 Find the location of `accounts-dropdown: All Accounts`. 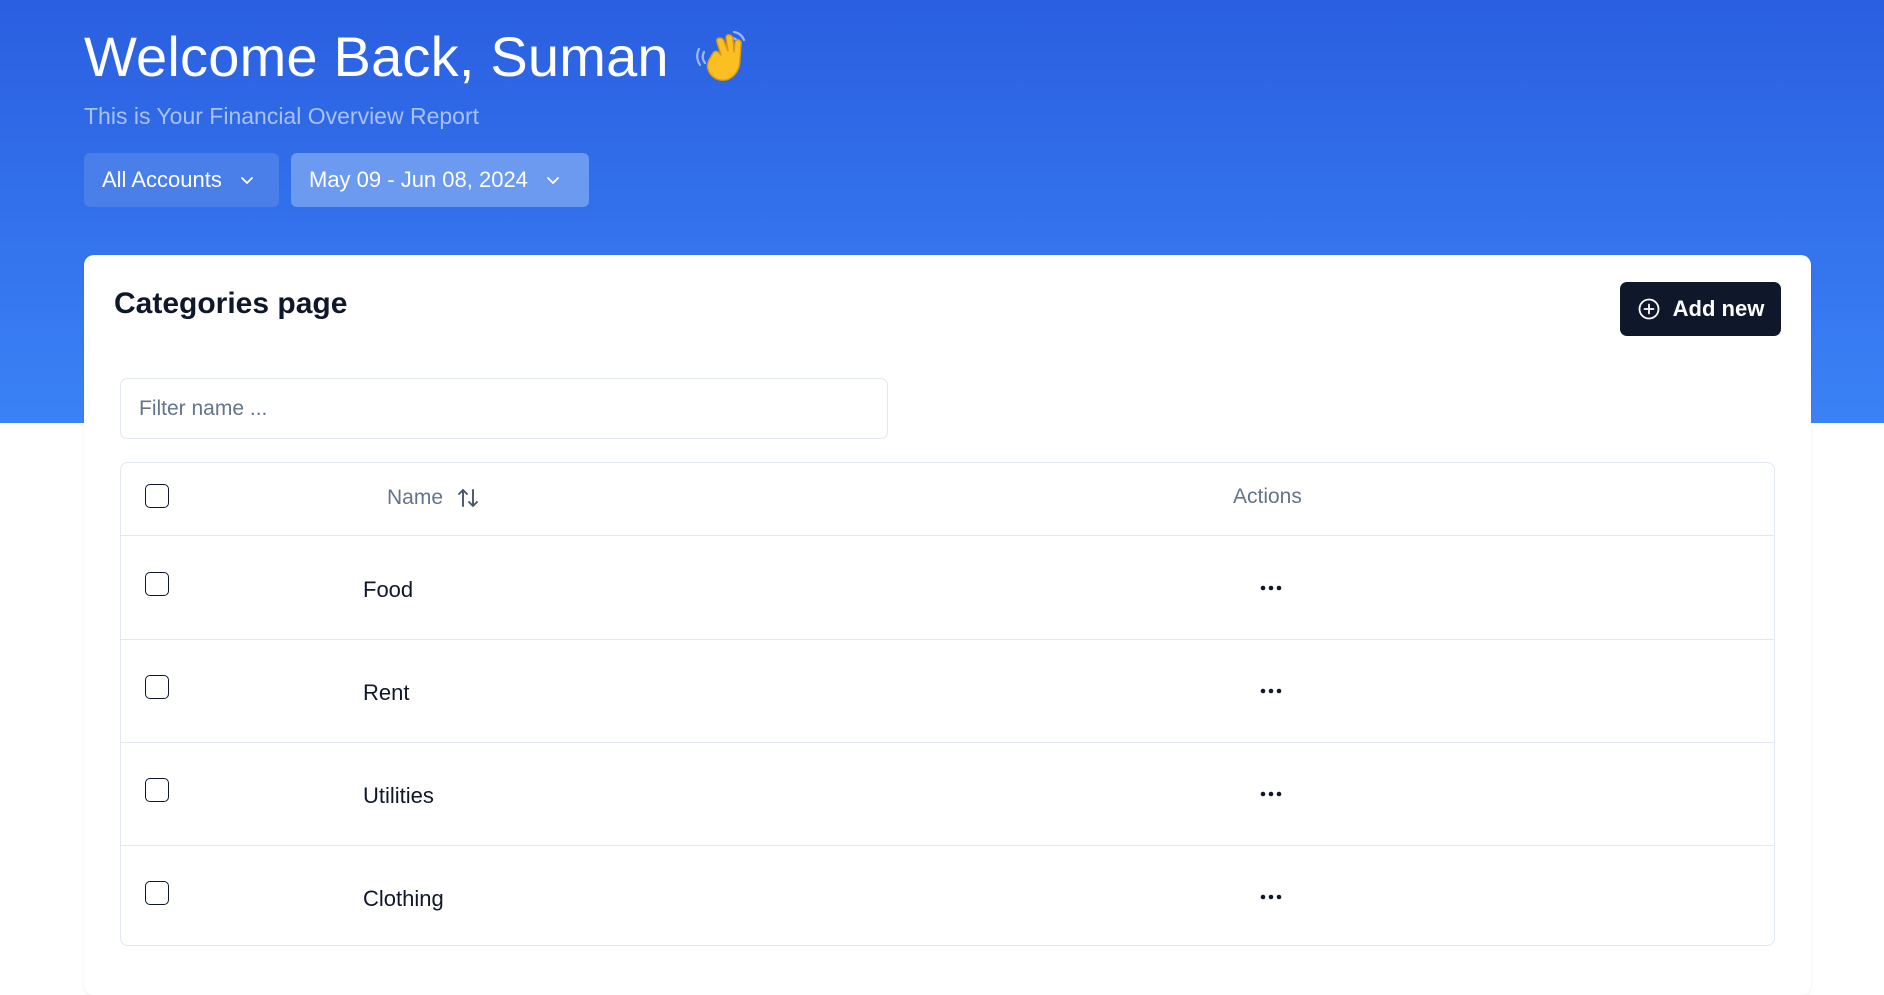

accounts-dropdown: All Accounts is located at coordinates (181, 180).